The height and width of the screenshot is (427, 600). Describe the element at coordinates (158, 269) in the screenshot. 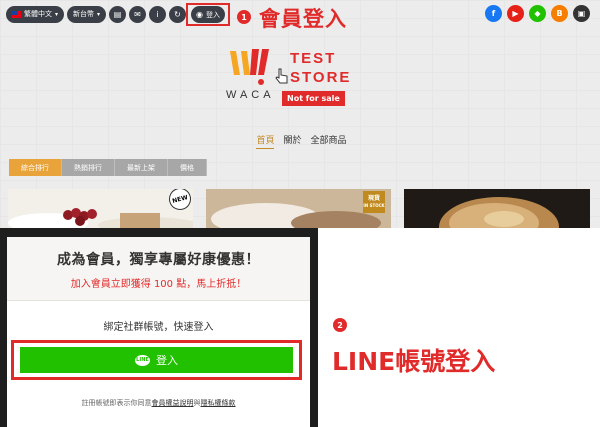

I see `login-panel-header: 成為會員，獨享專屬好康優惠！ 加入會員立即獲得 100 點，馬上折抵！` at that location.